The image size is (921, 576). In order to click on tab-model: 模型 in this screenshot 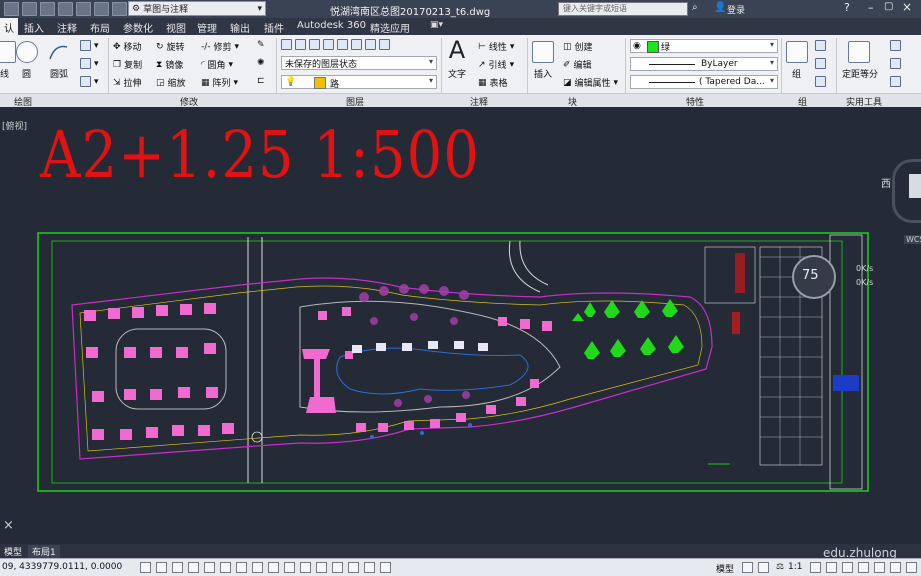, I will do `click(13, 551)`.